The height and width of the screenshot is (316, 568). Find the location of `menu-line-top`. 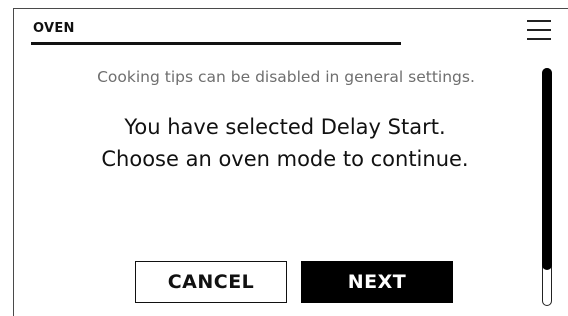

menu-line-top is located at coordinates (539, 21).